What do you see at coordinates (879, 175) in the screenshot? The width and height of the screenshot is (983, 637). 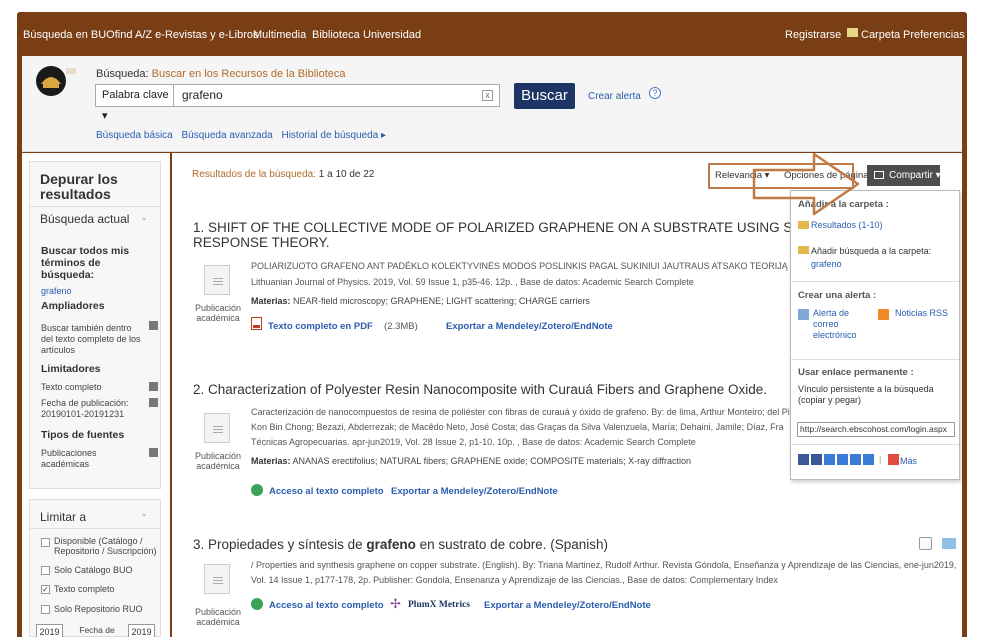 I see `share-icon` at bounding box center [879, 175].